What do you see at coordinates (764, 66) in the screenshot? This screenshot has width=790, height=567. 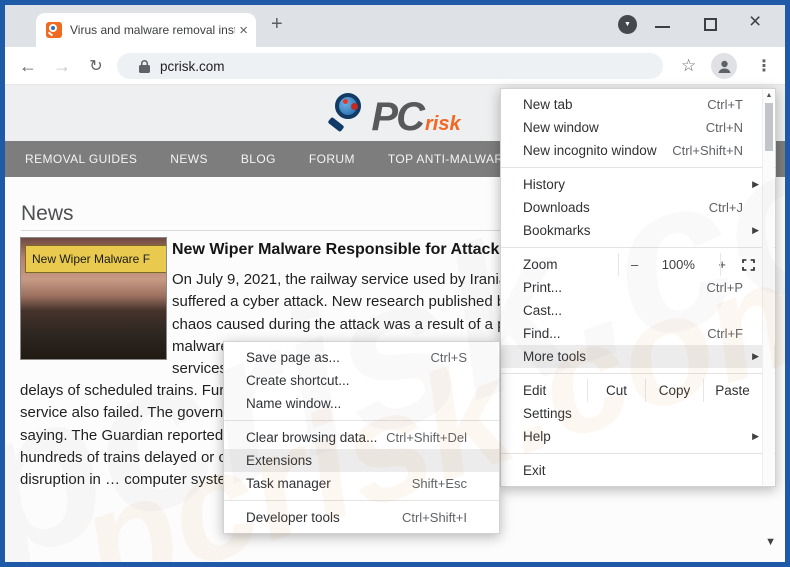 I see `chrome-menu-button: ⋮` at bounding box center [764, 66].